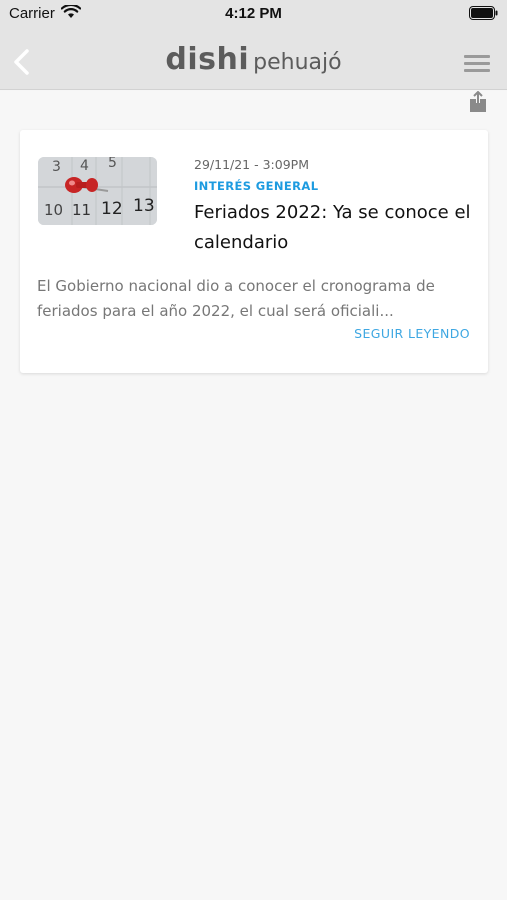 Image resolution: width=507 pixels, height=900 pixels. I want to click on status-bar: Carrier 4:12 PM, so click(253, 14).